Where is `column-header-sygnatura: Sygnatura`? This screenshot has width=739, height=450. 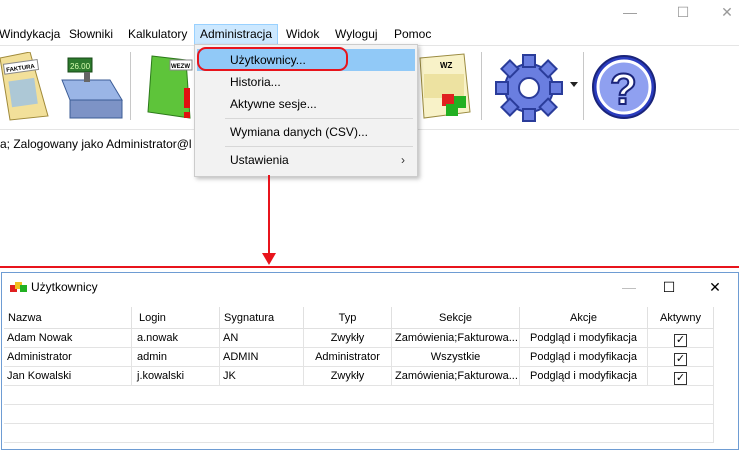 column-header-sygnatura: Sygnatura is located at coordinates (262, 318).